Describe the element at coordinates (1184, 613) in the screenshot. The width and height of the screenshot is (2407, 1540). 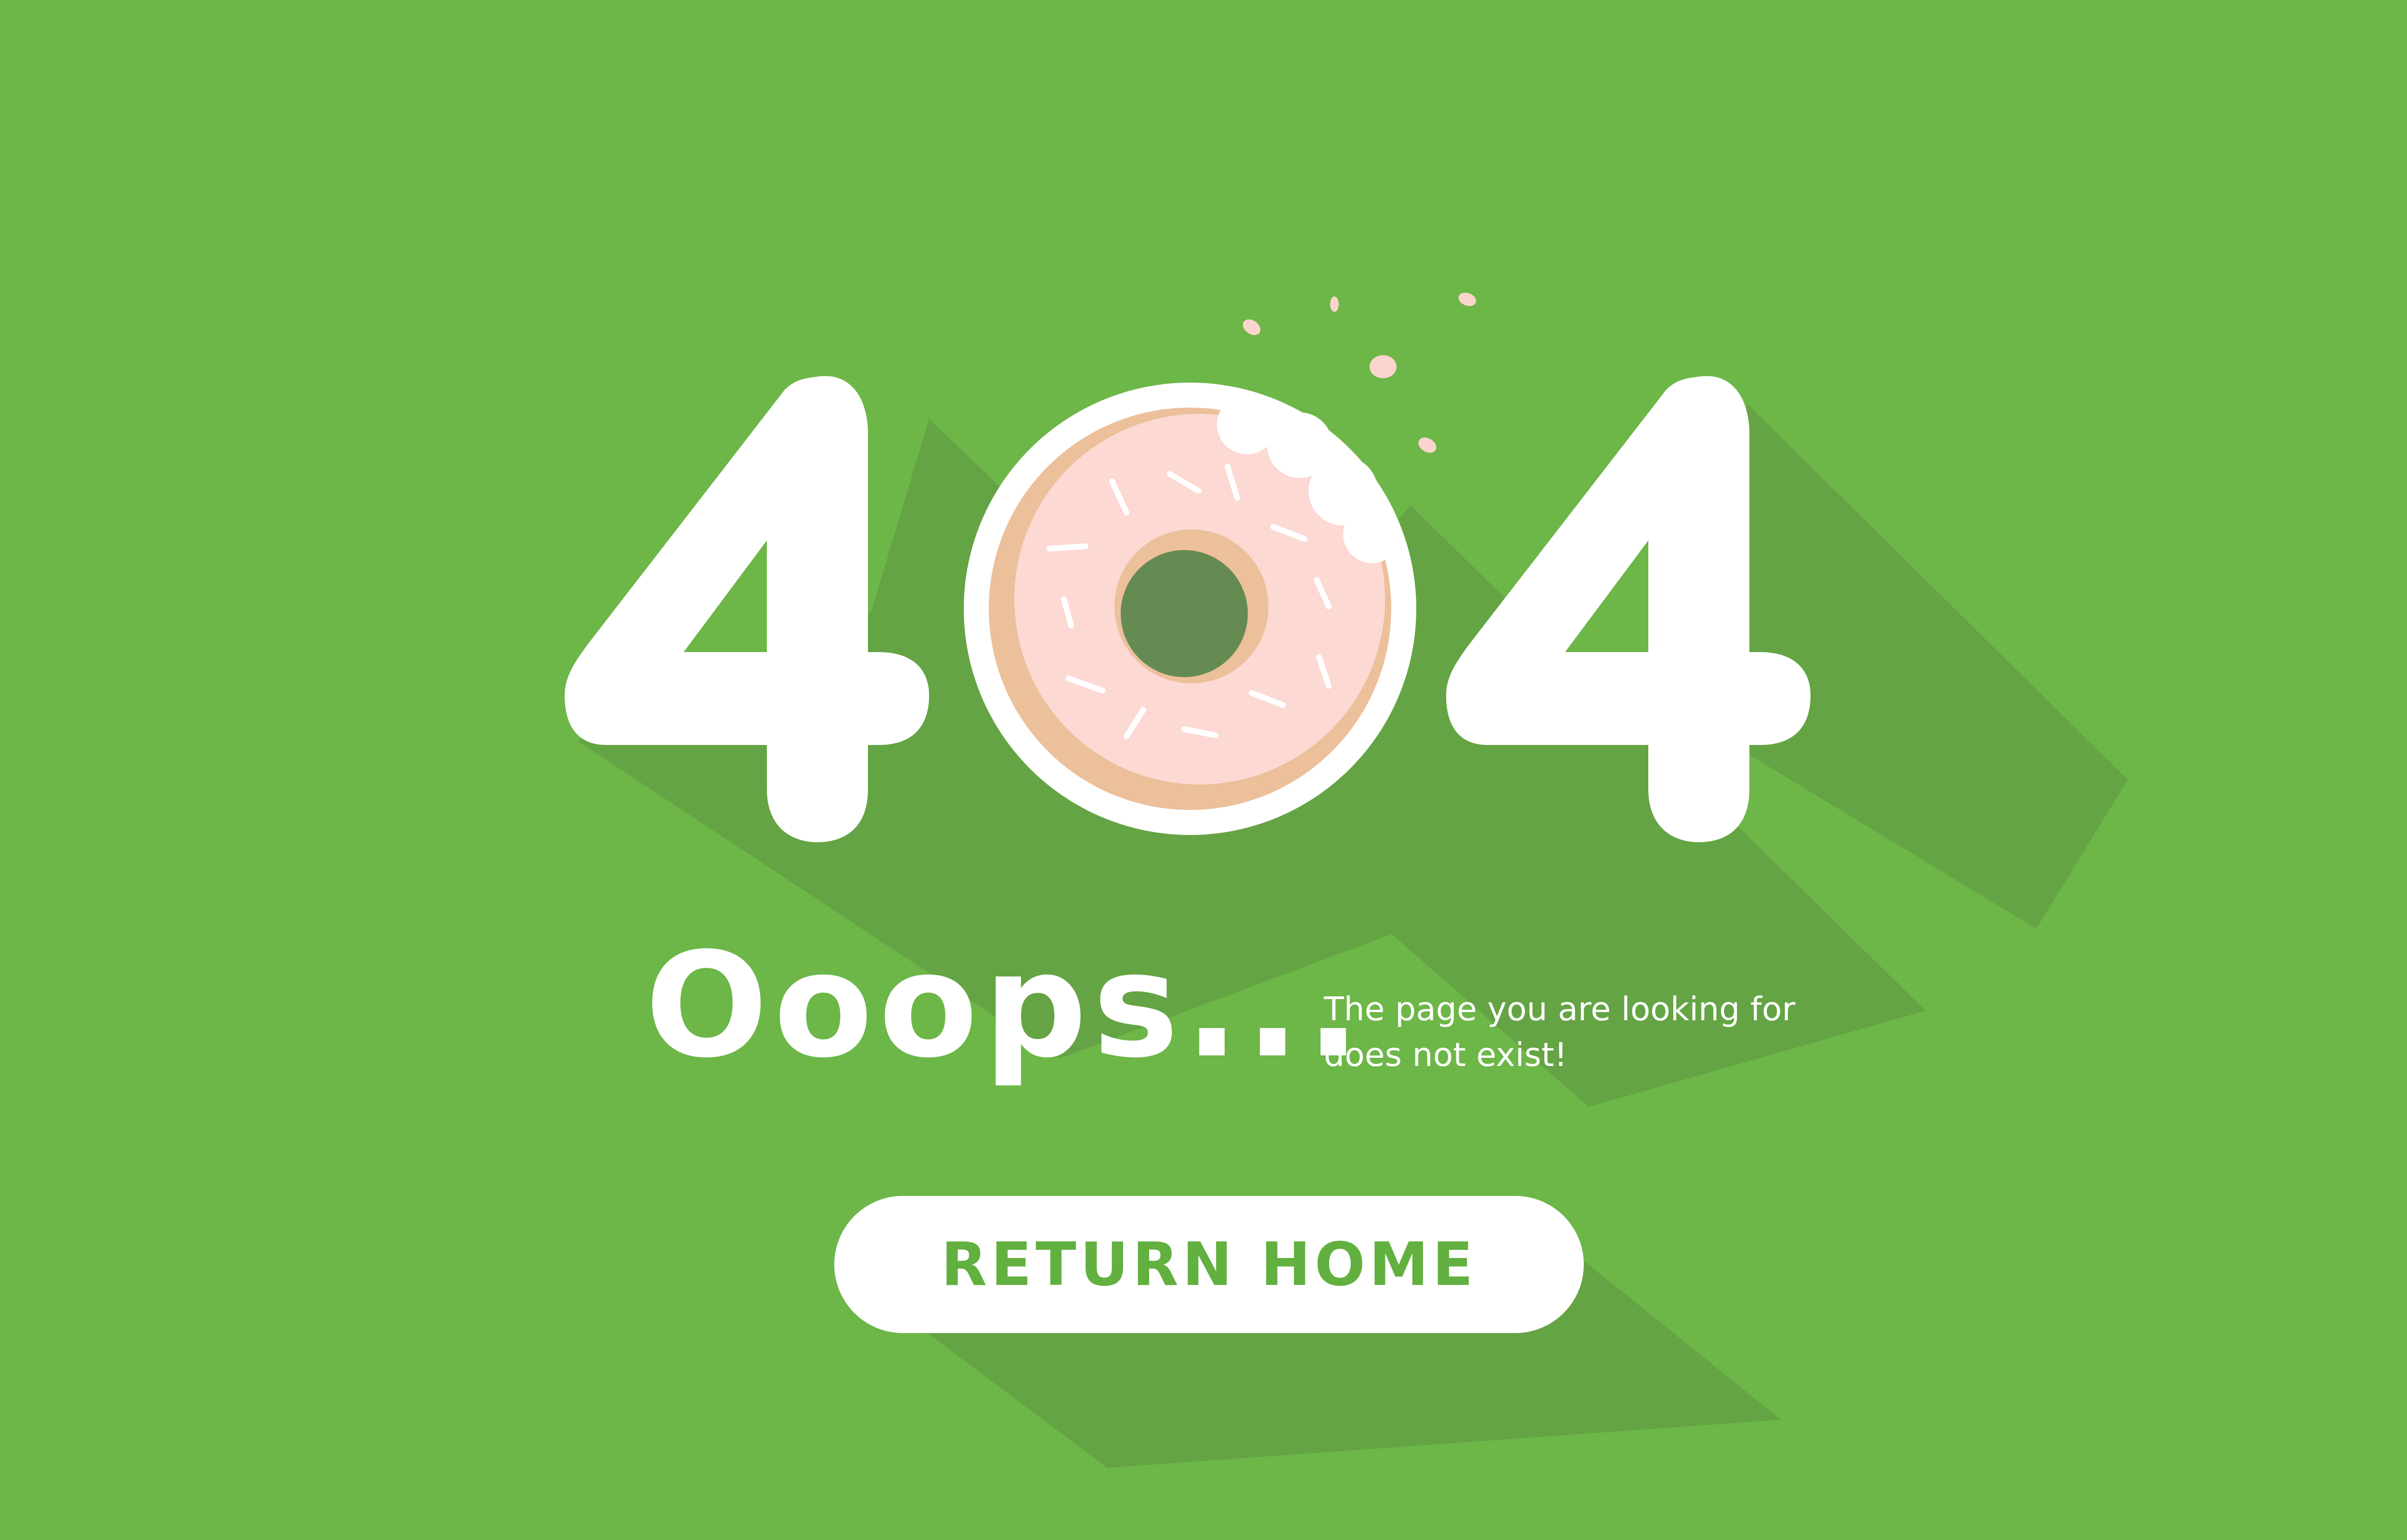
I see `donut-hole` at that location.